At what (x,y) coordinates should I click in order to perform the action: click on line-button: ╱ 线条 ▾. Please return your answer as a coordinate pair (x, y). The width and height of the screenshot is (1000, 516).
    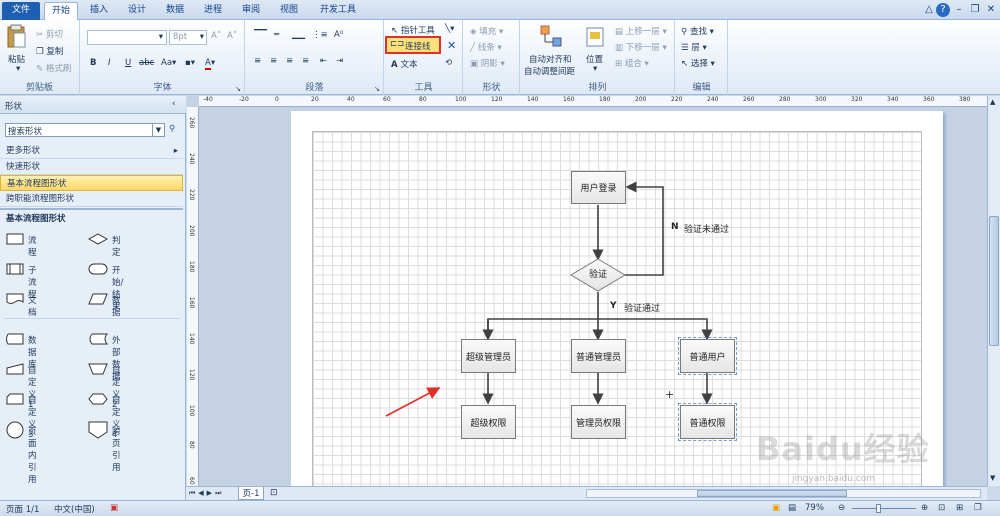
    Looking at the image, I should click on (486, 47).